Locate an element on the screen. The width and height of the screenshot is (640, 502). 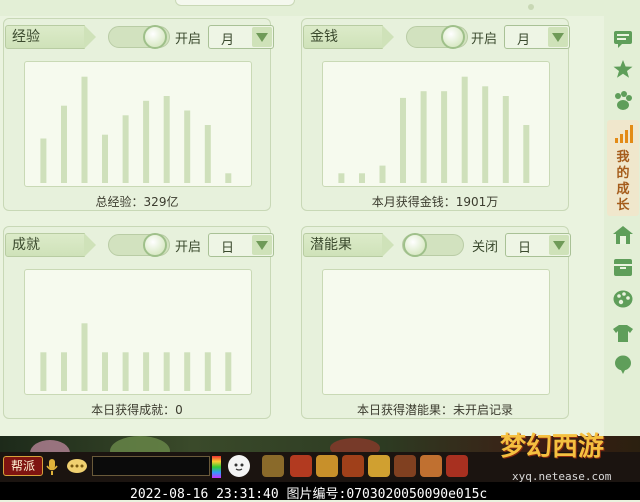
chat-bubble-icon is located at coordinates (77, 467).